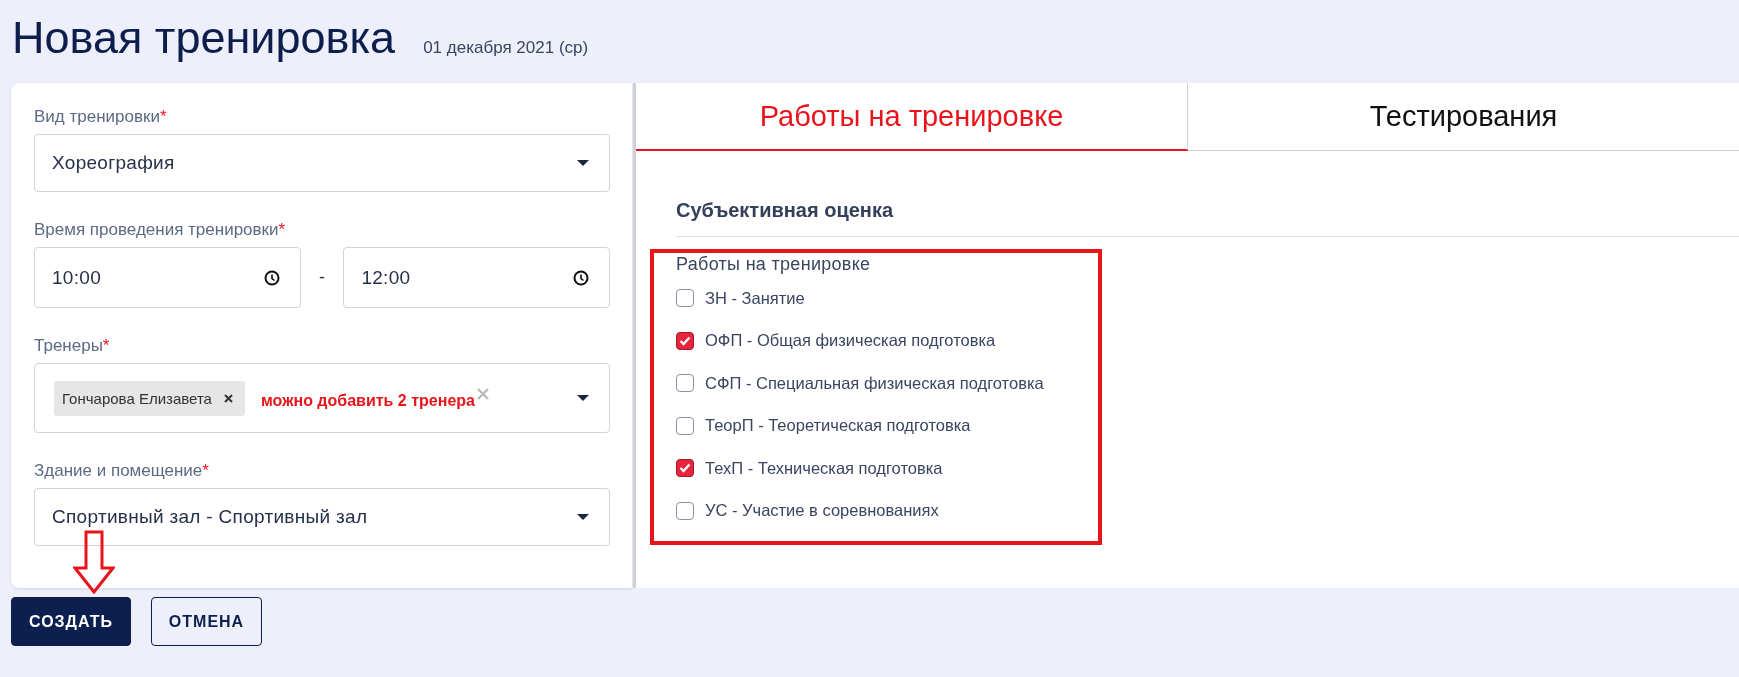 The width and height of the screenshot is (1739, 677). Describe the element at coordinates (204, 38) in the screenshot. I see `page-title: Новая тренировка` at that location.